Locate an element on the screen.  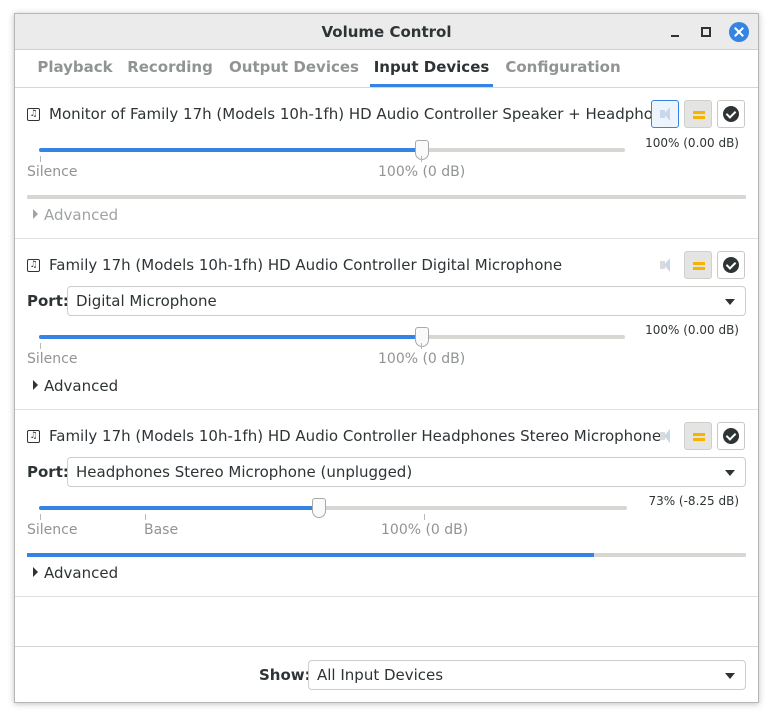
footer-bar: Show: All Input Devices is located at coordinates (386, 675).